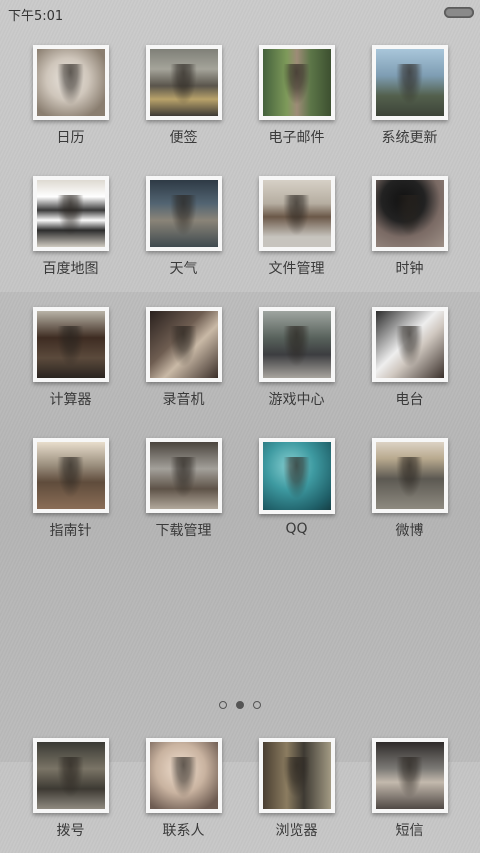  Describe the element at coordinates (409, 138) in the screenshot. I see `app-label: 系统更新` at that location.